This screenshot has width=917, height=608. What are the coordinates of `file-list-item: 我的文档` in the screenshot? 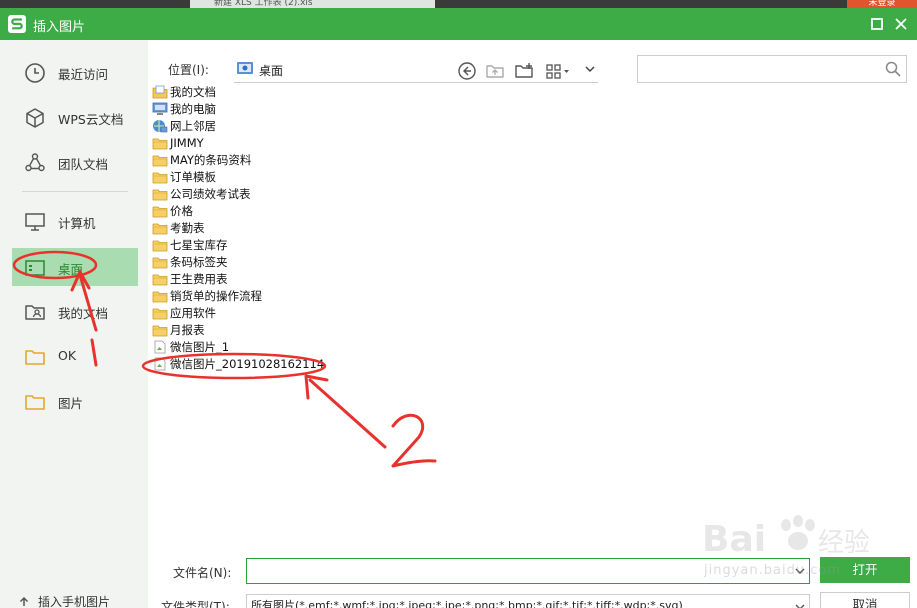 It's located at (352, 92).